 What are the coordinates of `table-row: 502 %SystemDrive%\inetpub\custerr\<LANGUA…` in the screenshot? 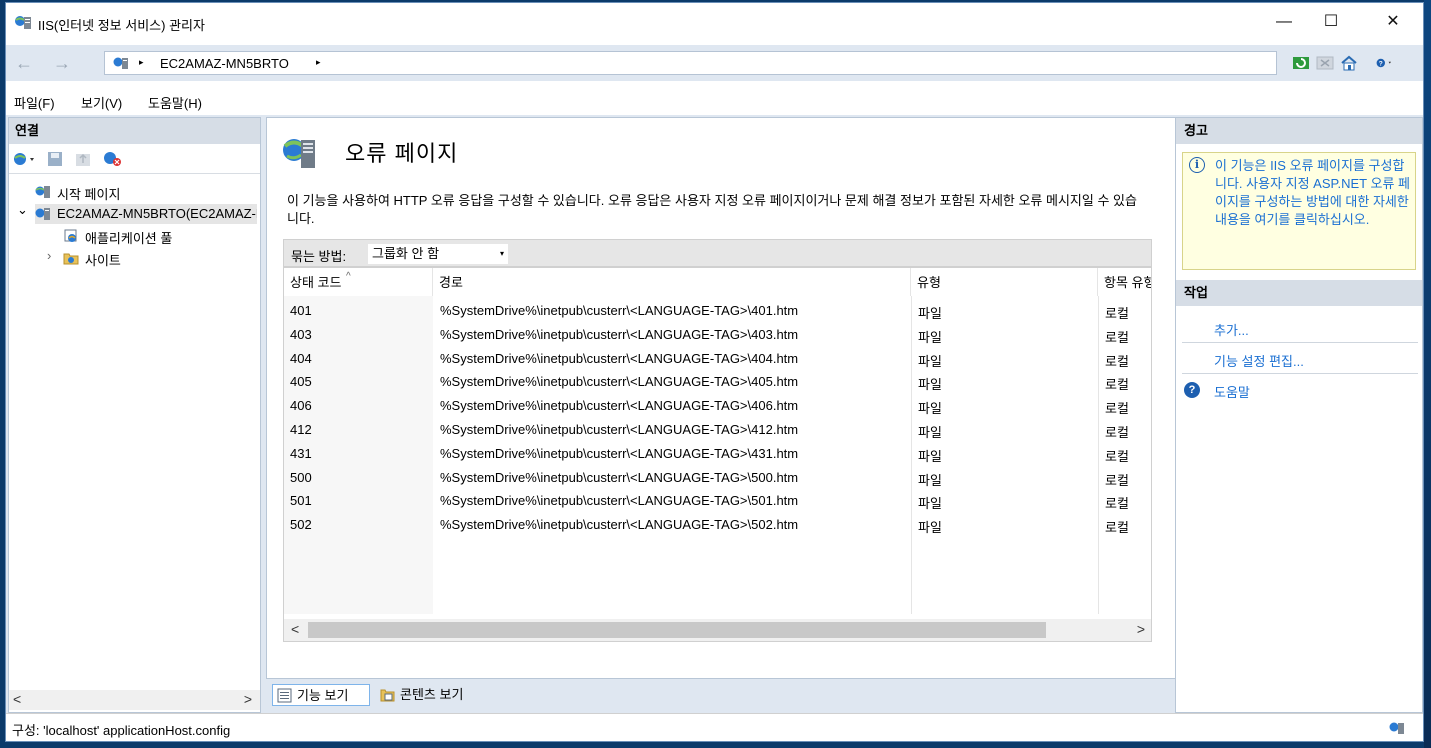 It's located at (717, 525).